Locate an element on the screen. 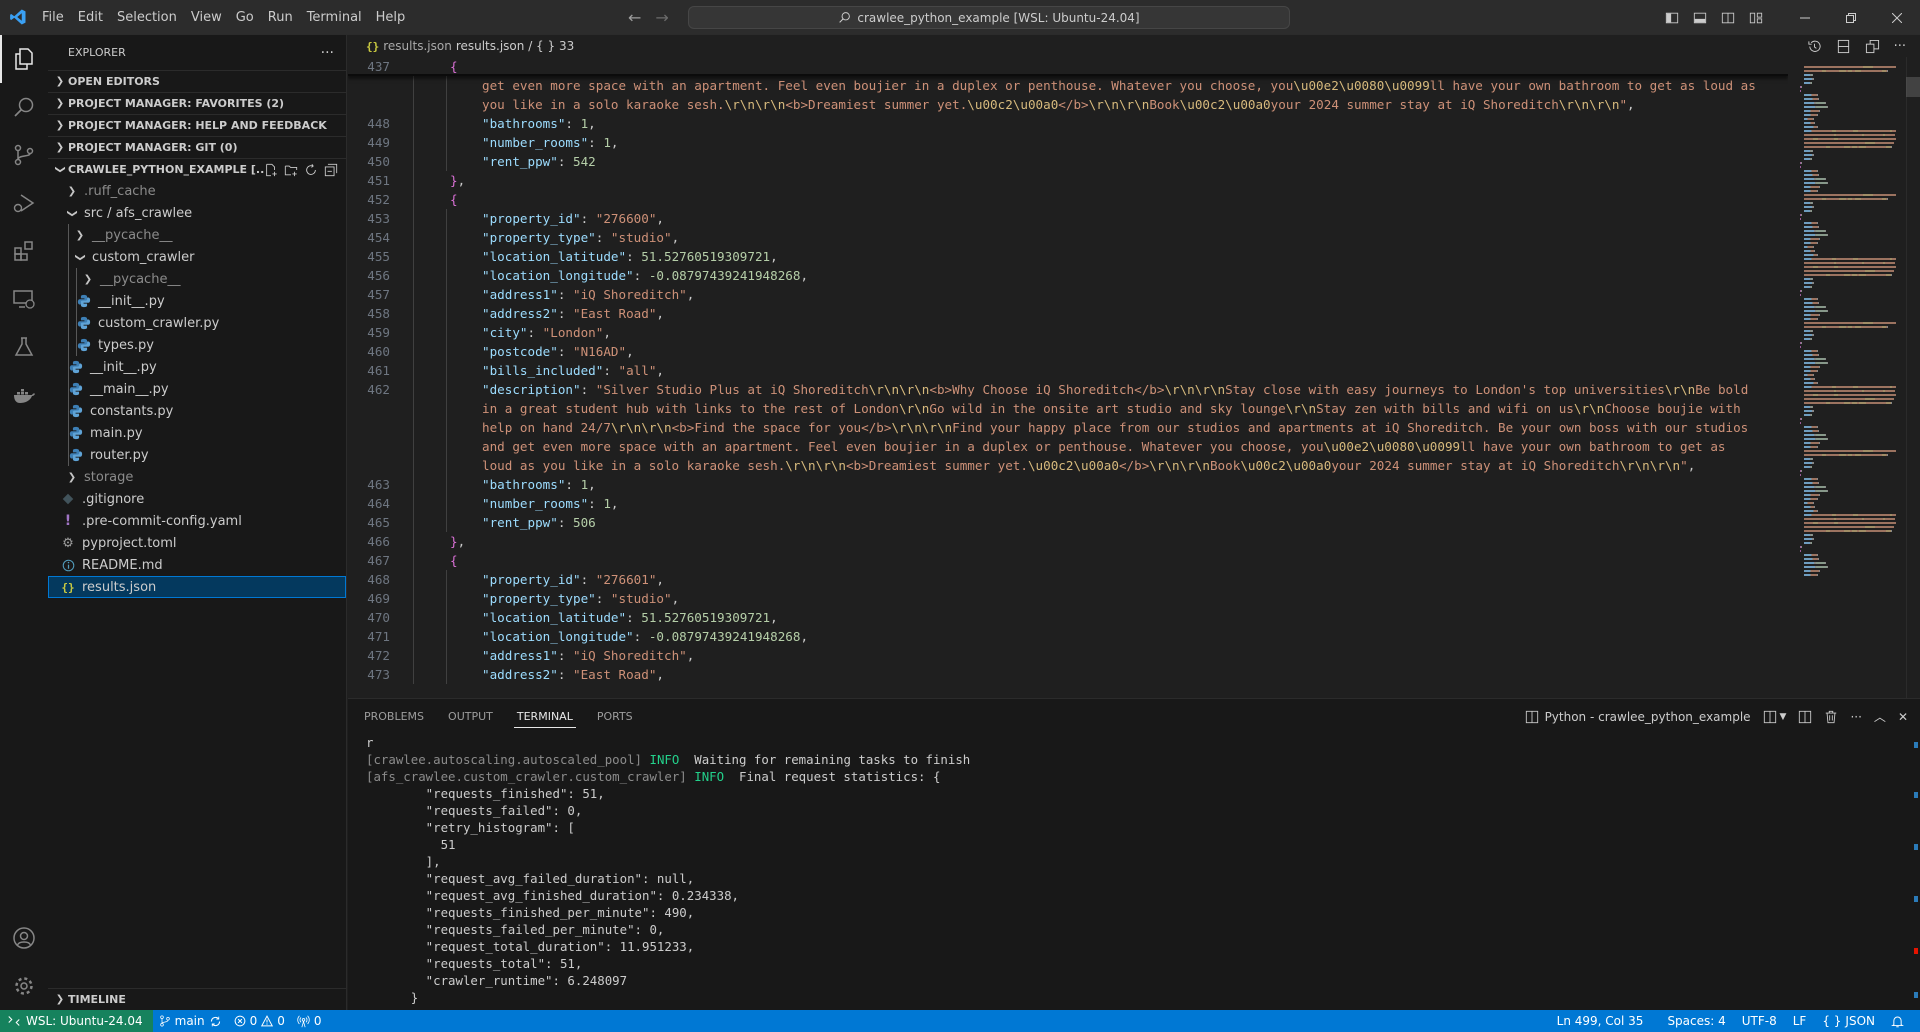  menu-run: Run is located at coordinates (280, 17).